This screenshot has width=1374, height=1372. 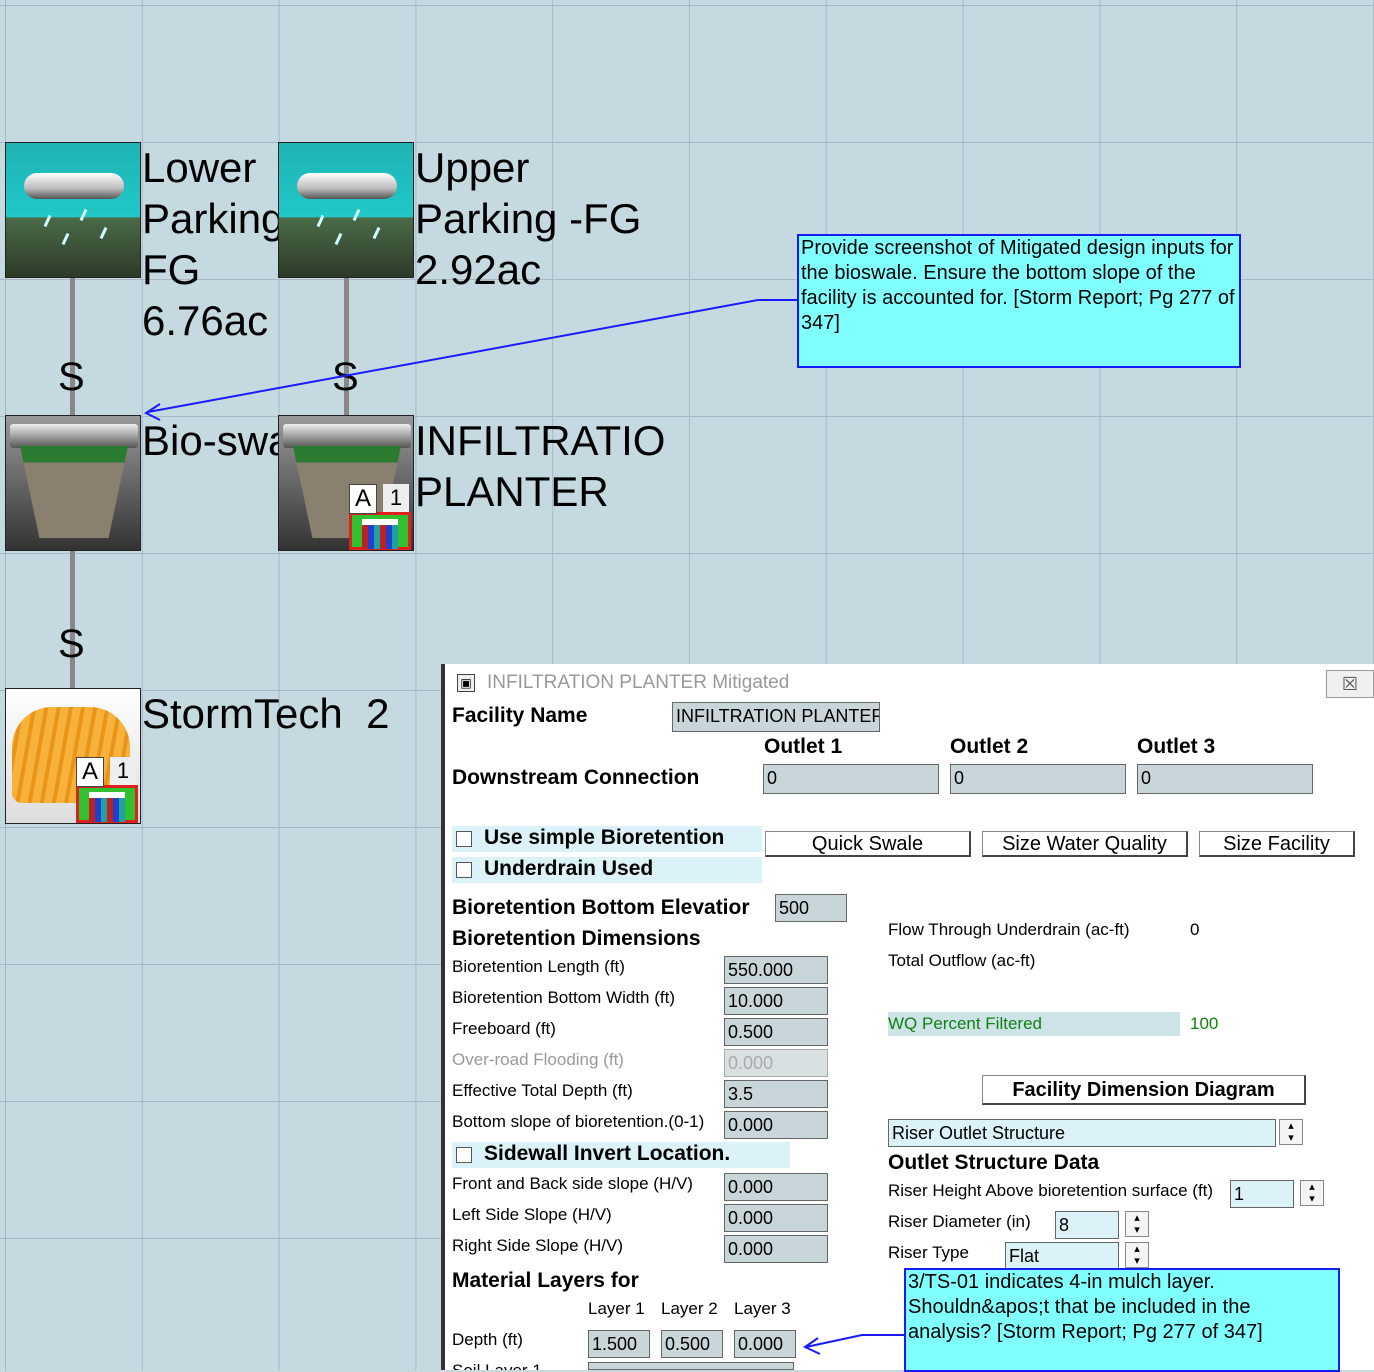 I want to click on outlet-structure-data-header: Outlet Structure Data, so click(x=994, y=1162).